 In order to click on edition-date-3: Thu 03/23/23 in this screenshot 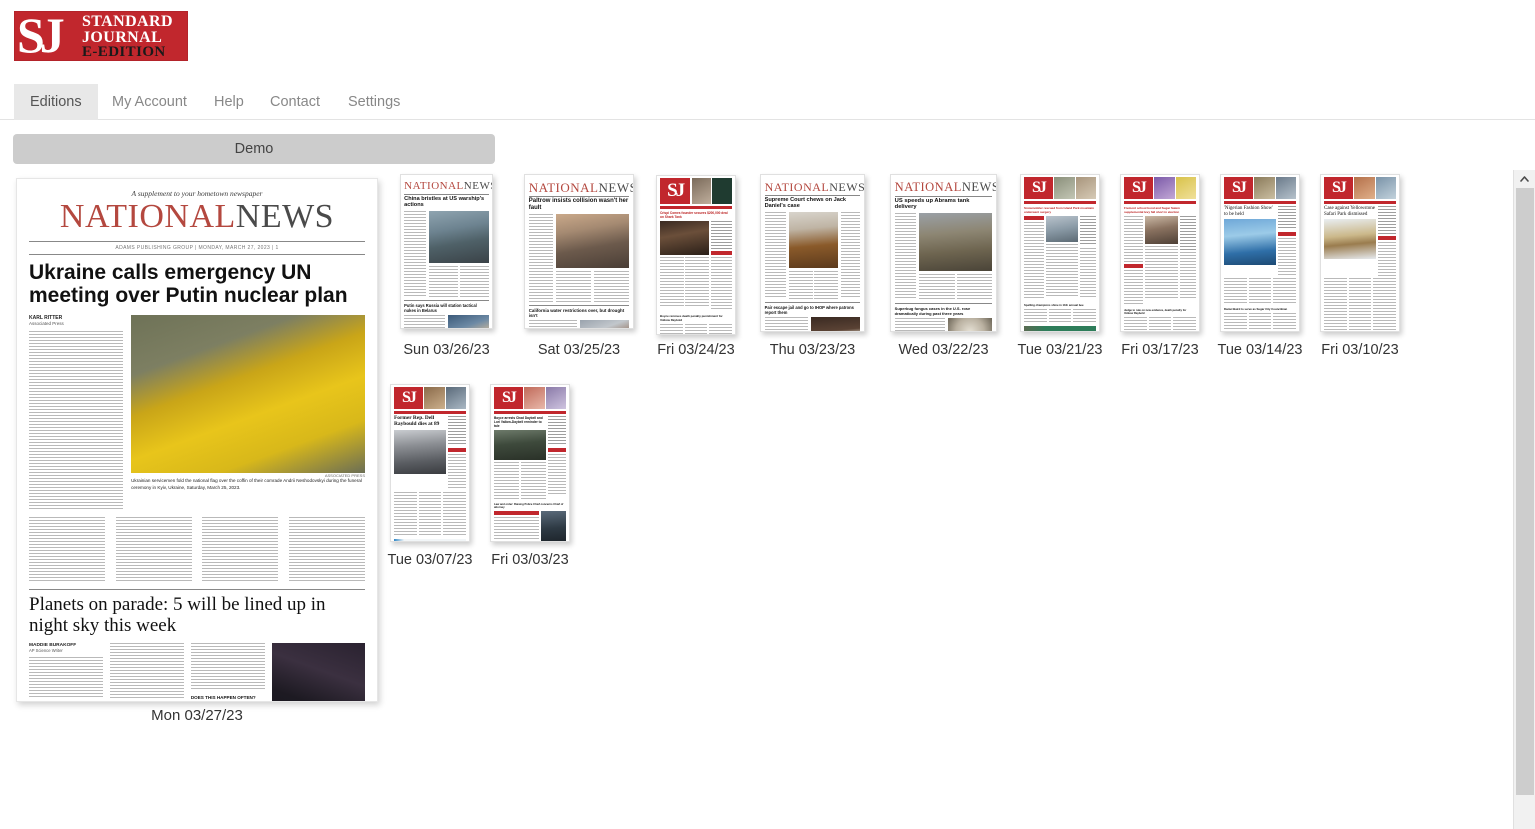, I will do `click(812, 350)`.